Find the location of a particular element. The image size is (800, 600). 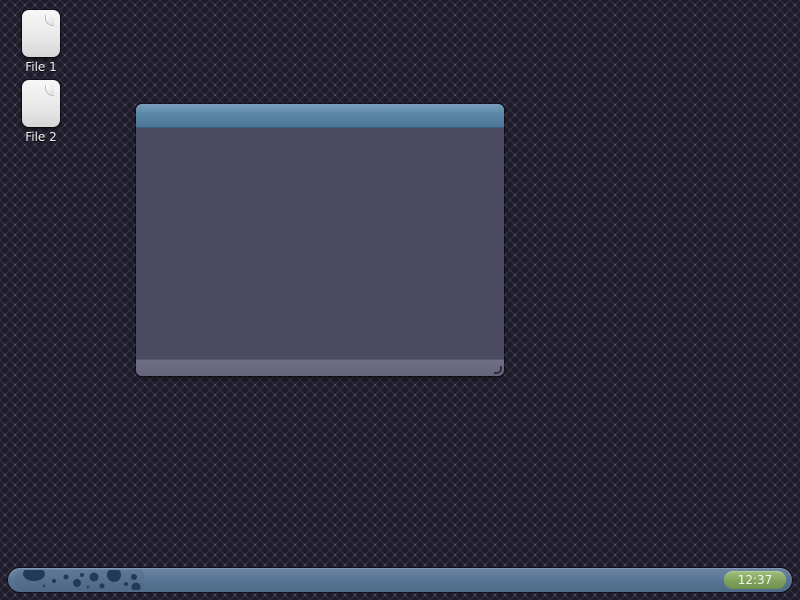

desktop-icon-file-2: File 2 is located at coordinates (41, 112).